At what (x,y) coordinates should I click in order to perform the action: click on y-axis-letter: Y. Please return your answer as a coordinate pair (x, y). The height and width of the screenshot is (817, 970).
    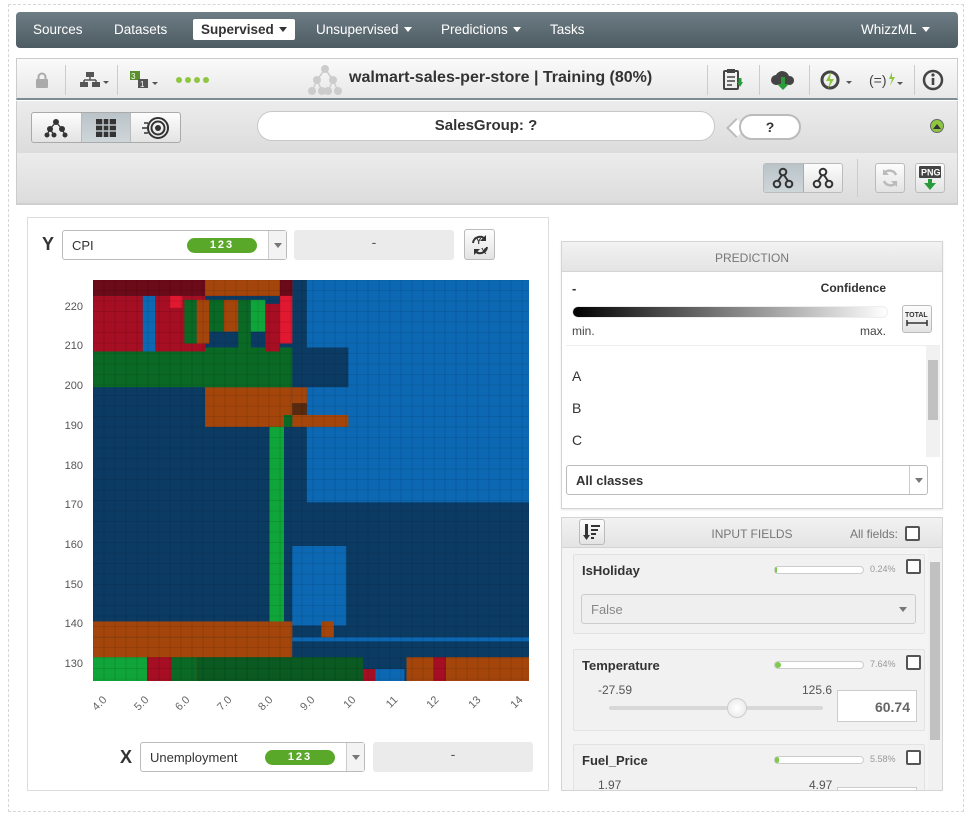
    Looking at the image, I should click on (48, 244).